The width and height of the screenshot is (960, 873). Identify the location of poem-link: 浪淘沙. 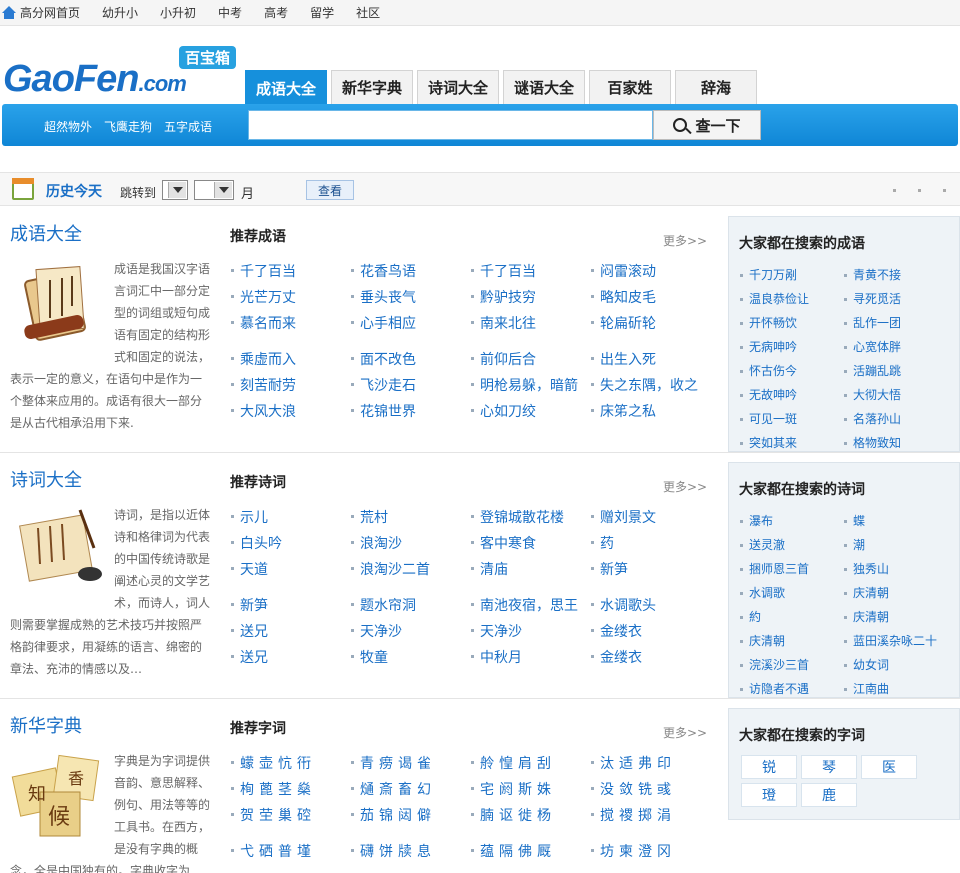
(410, 543).